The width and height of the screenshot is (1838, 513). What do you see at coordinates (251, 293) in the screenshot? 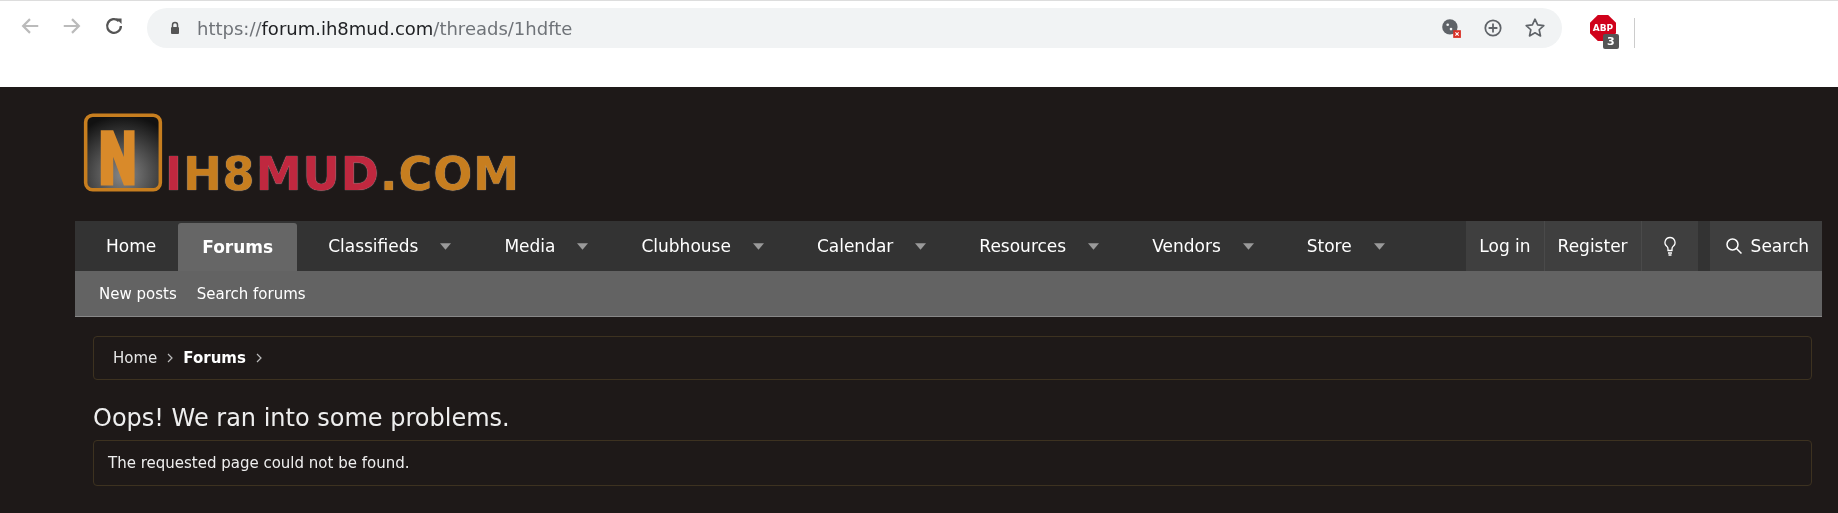
I see `subnav-link: Search forums` at bounding box center [251, 293].